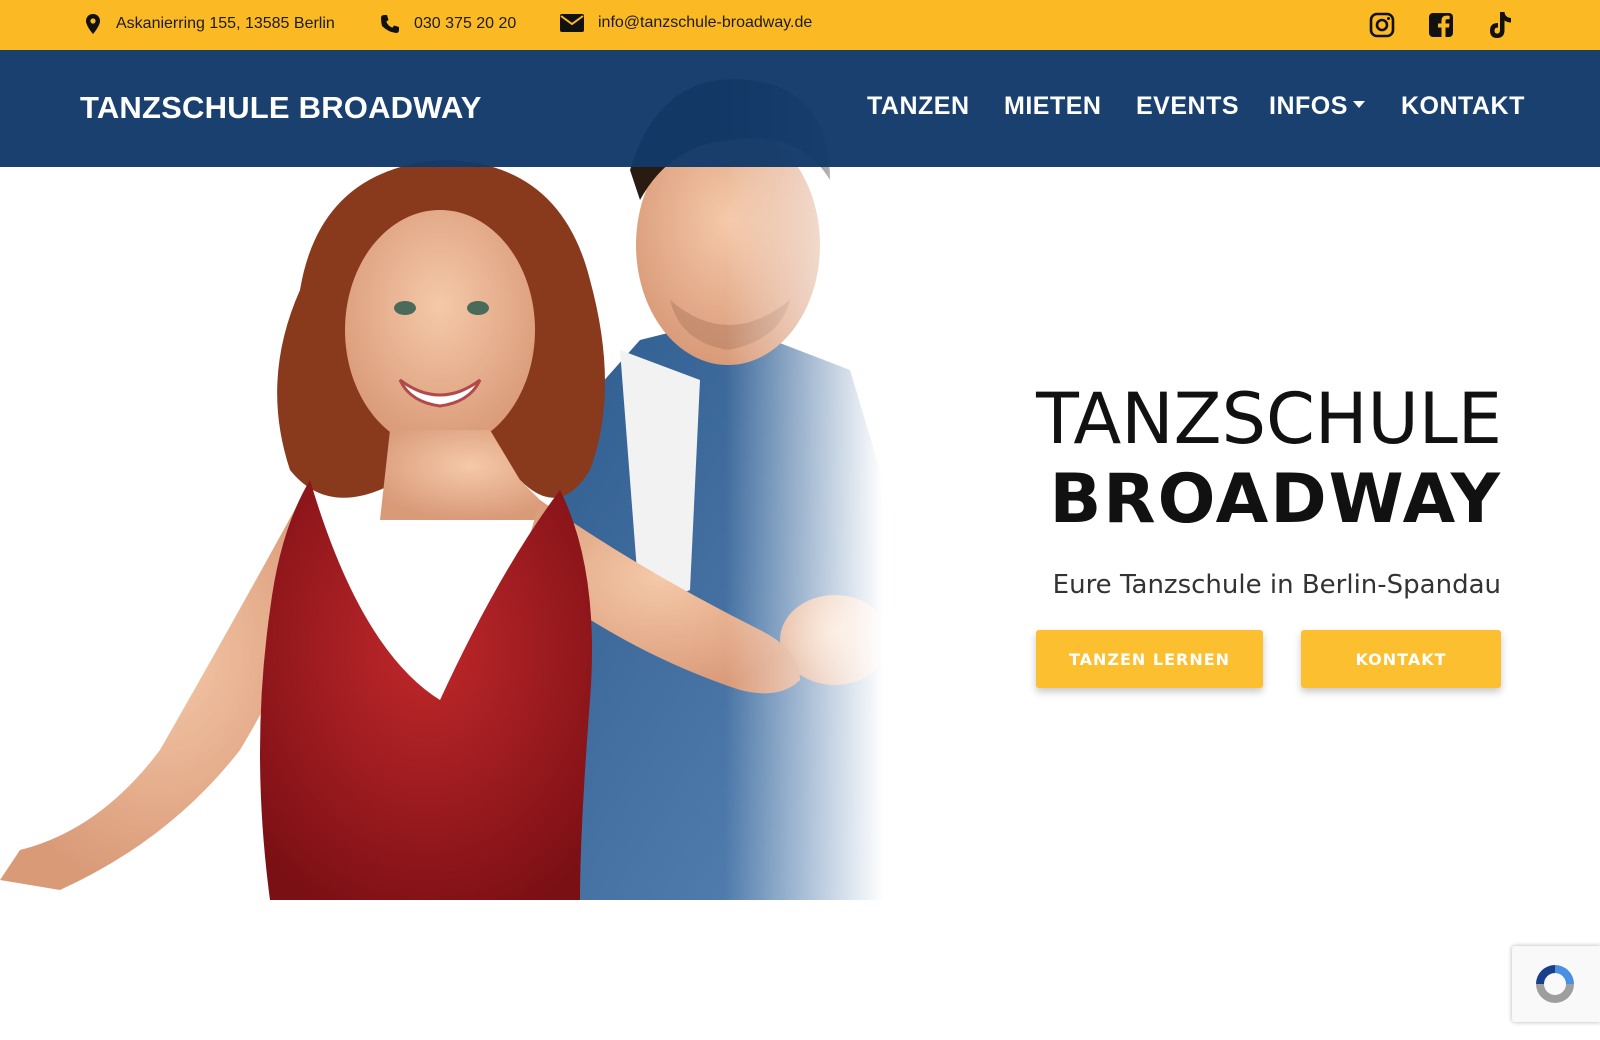 The height and width of the screenshot is (1040, 1600). I want to click on phone-text: 030 375 20 20, so click(465, 23).